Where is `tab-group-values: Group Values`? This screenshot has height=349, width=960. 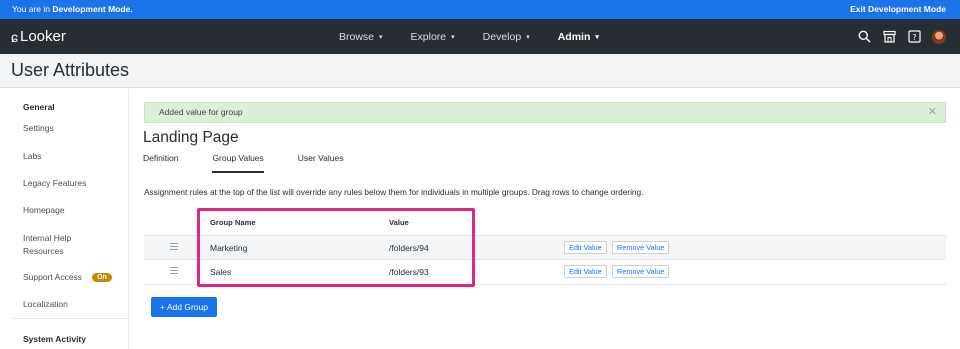 tab-group-values: Group Values is located at coordinates (238, 163).